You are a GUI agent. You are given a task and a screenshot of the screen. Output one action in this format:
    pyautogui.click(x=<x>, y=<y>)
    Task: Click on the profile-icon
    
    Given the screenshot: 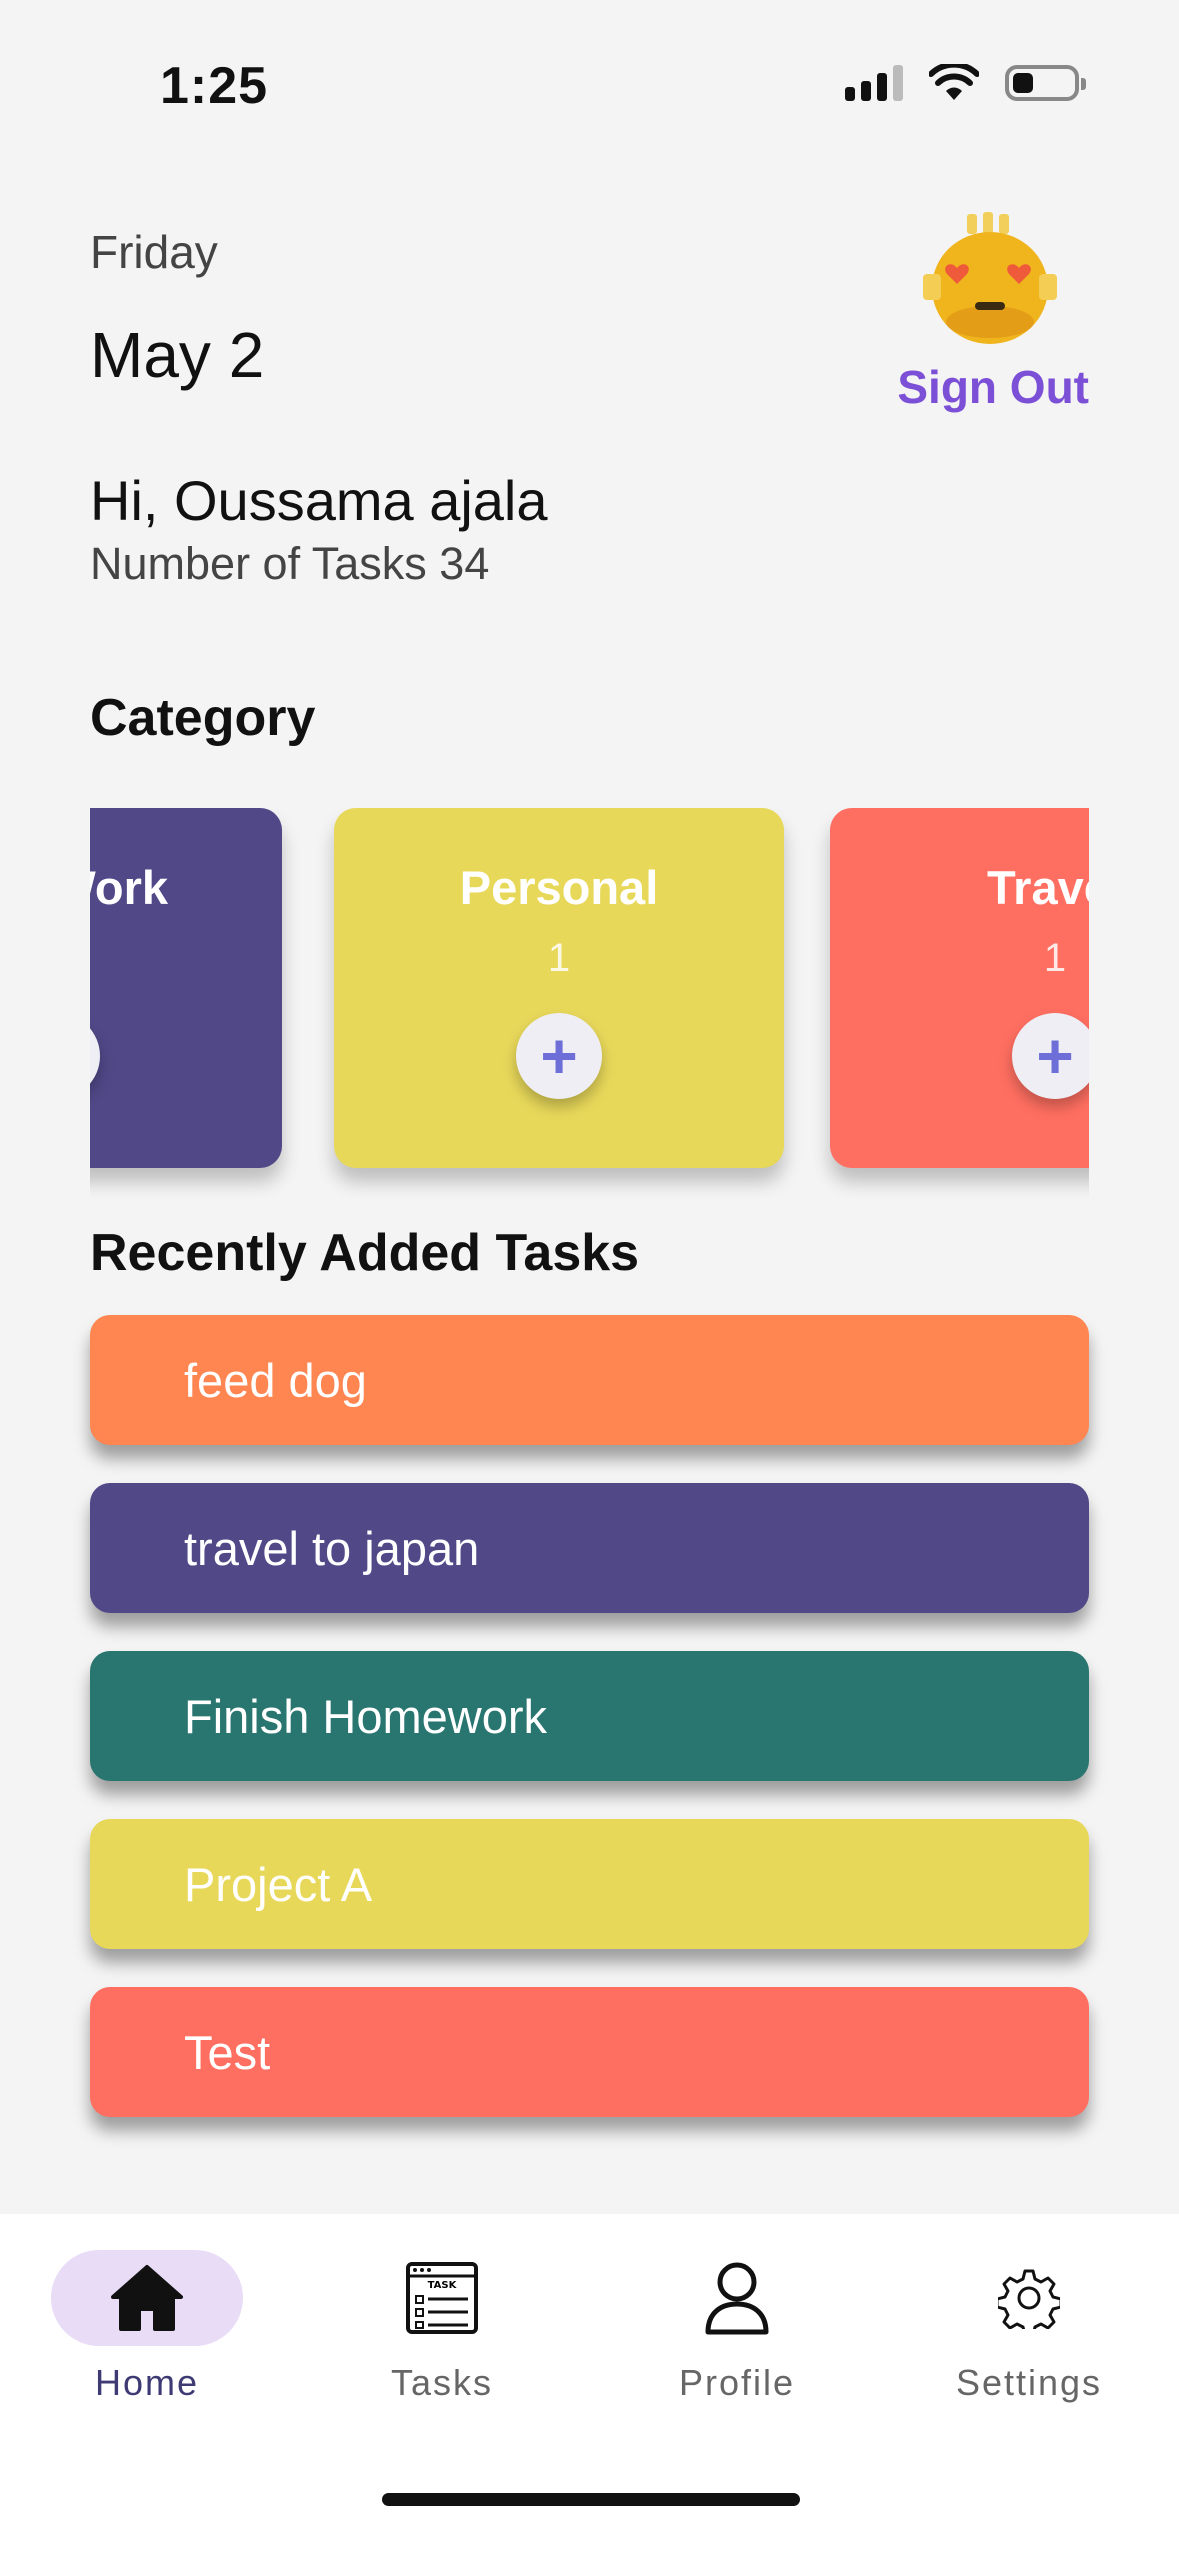 What is the action you would take?
    pyautogui.click(x=737, y=2298)
    